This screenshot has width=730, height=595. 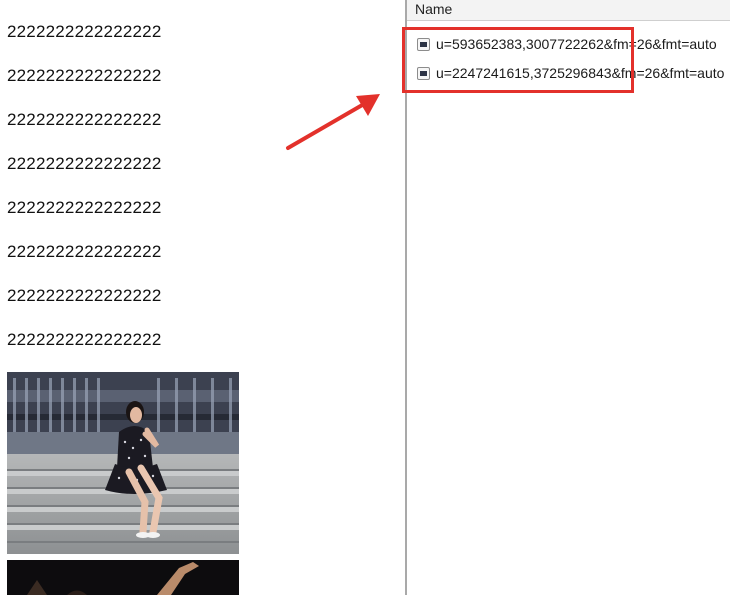 What do you see at coordinates (434, 9) in the screenshot?
I see `column-header-name: Name` at bounding box center [434, 9].